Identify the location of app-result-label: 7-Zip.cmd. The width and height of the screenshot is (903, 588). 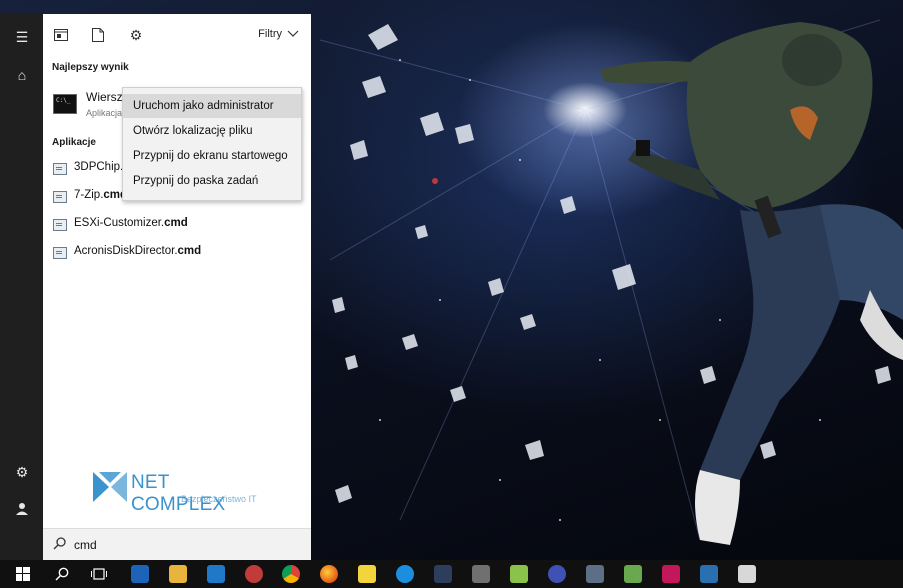
(101, 195).